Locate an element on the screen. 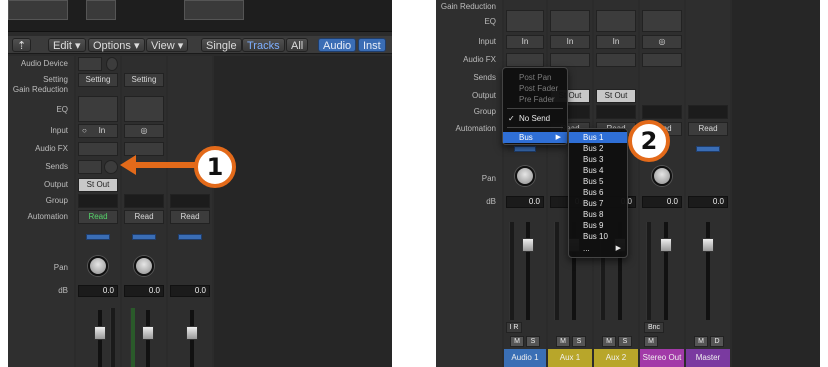  power-icon is located at coordinates (112, 64).